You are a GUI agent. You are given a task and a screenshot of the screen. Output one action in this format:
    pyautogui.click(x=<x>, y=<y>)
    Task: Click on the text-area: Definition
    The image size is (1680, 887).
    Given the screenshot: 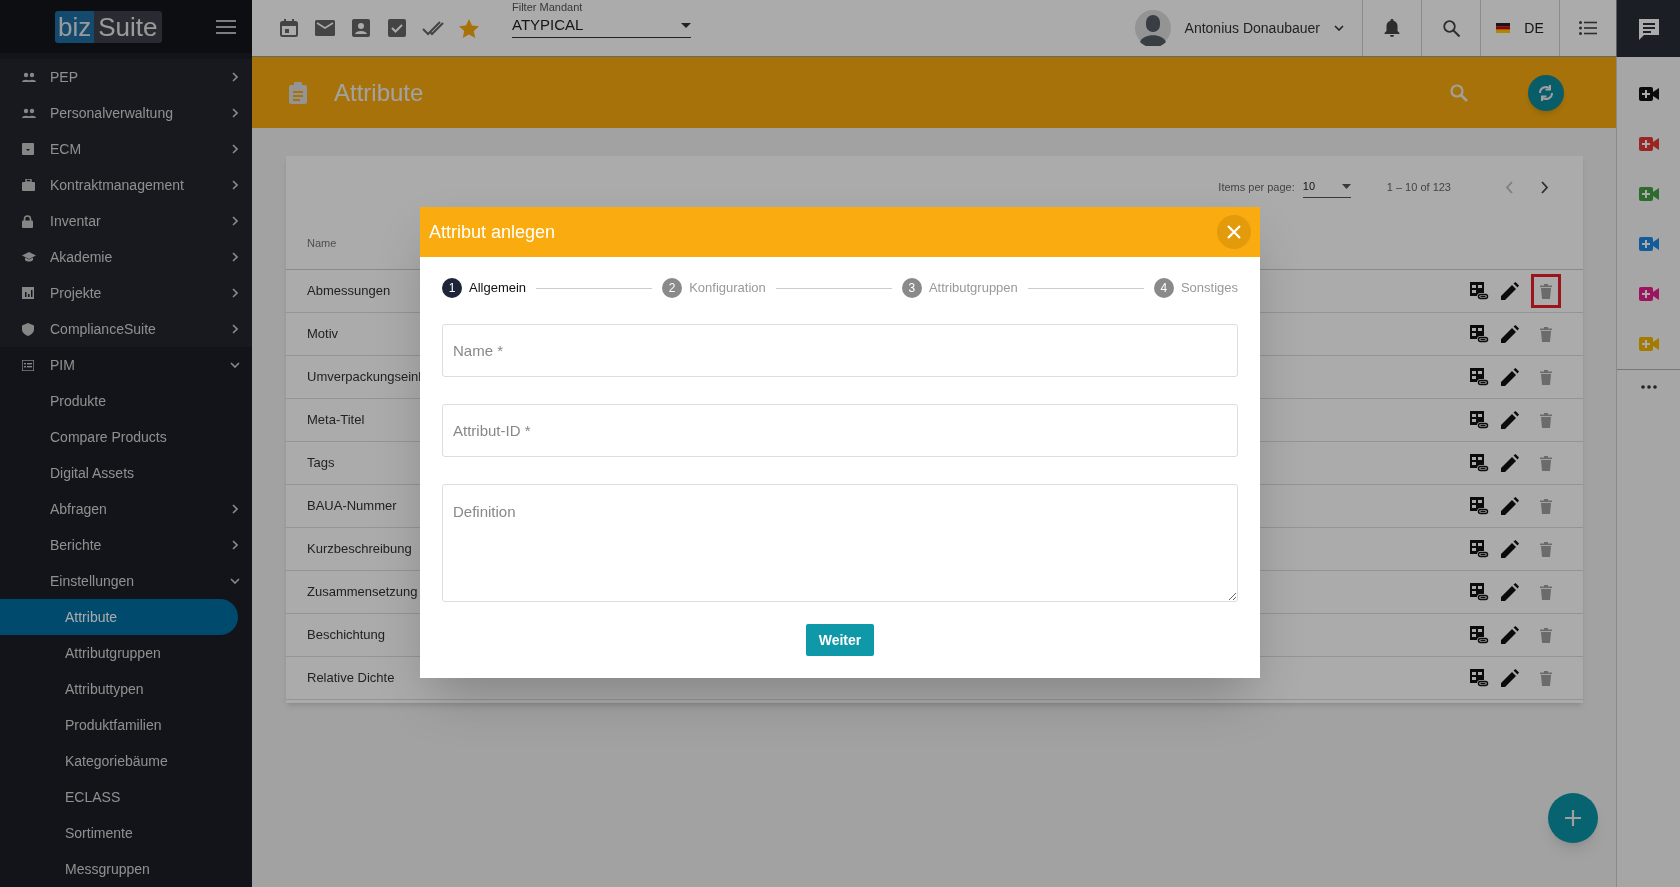 What is the action you would take?
    pyautogui.click(x=840, y=543)
    